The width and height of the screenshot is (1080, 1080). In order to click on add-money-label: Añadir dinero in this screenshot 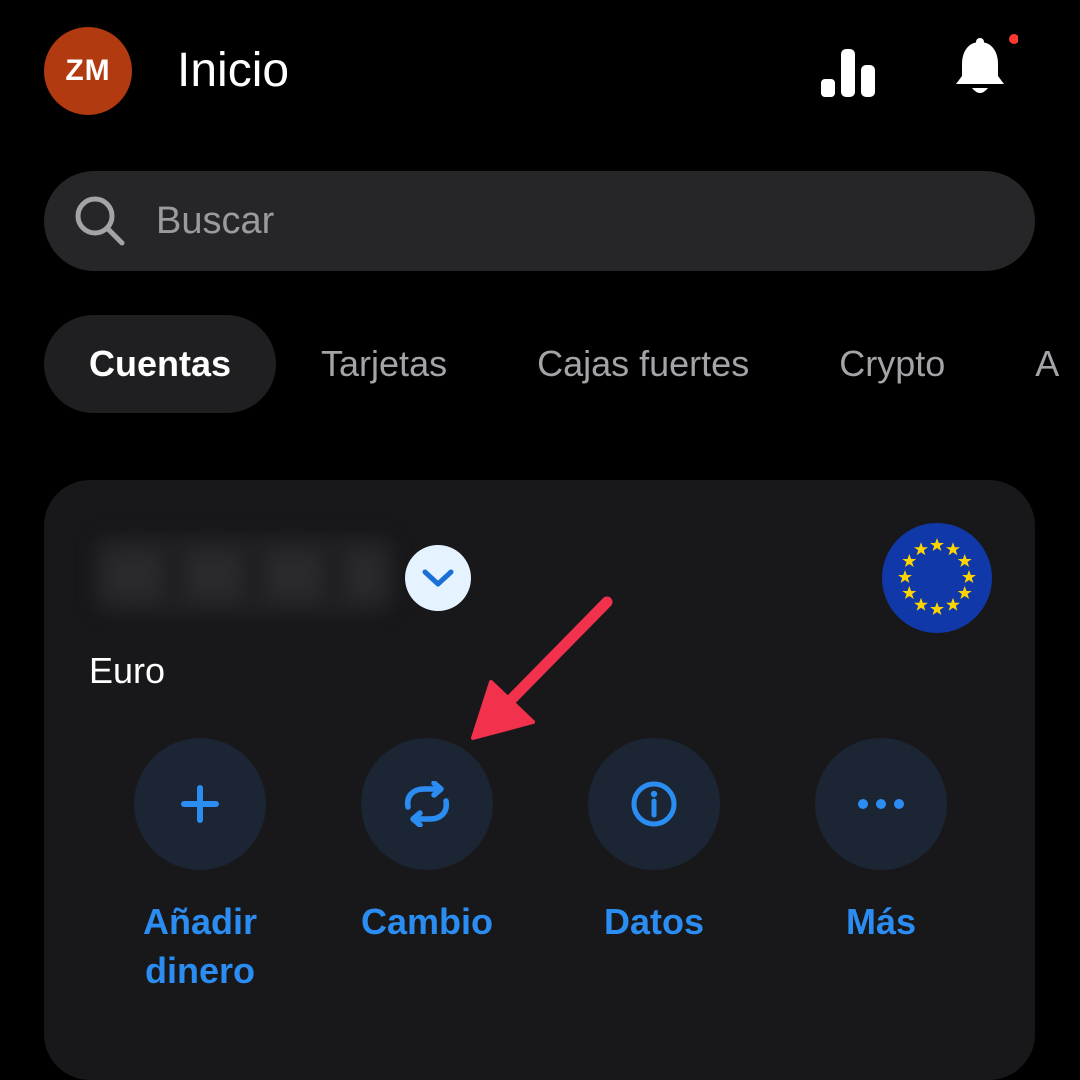, I will do `click(200, 946)`.